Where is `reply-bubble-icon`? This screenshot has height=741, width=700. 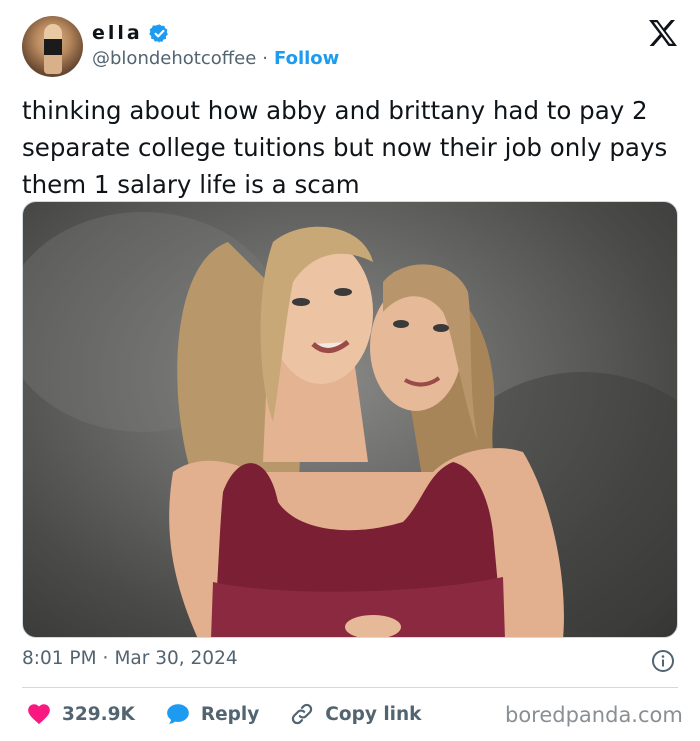 reply-bubble-icon is located at coordinates (178, 714).